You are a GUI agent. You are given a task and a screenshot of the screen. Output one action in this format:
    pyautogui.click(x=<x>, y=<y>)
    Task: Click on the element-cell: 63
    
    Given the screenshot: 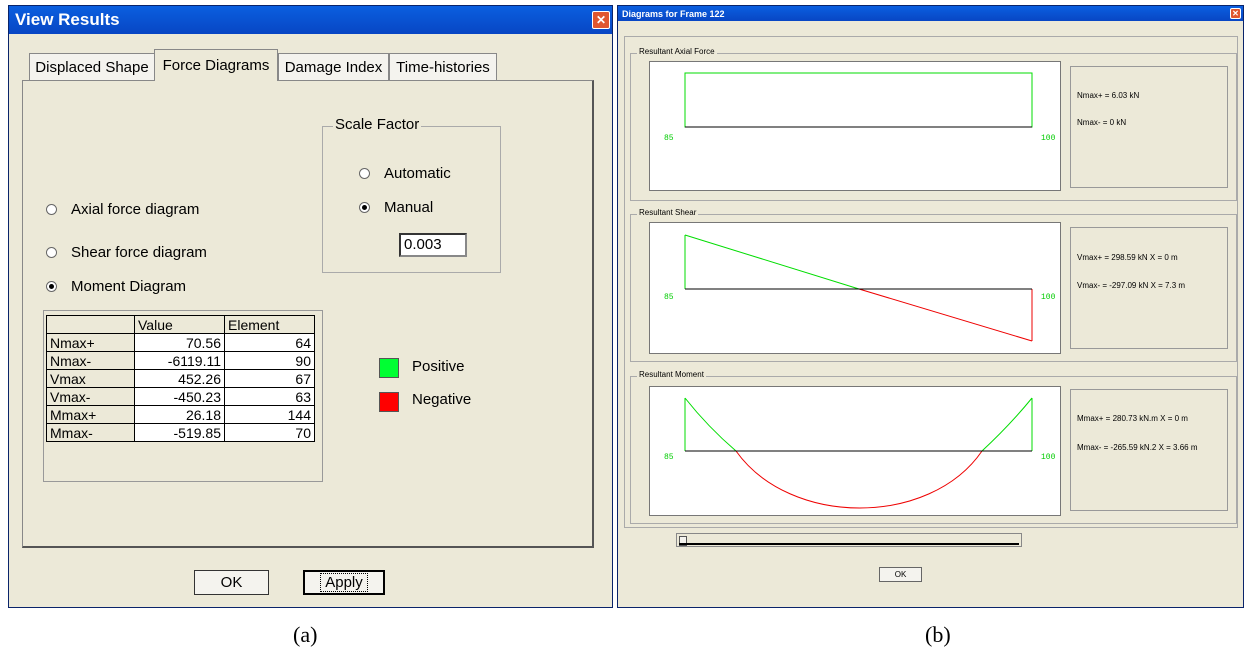 What is the action you would take?
    pyautogui.click(x=269, y=396)
    